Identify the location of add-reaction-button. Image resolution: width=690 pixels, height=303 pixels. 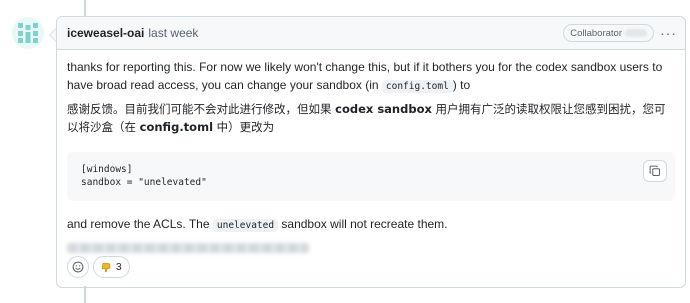
(78, 267).